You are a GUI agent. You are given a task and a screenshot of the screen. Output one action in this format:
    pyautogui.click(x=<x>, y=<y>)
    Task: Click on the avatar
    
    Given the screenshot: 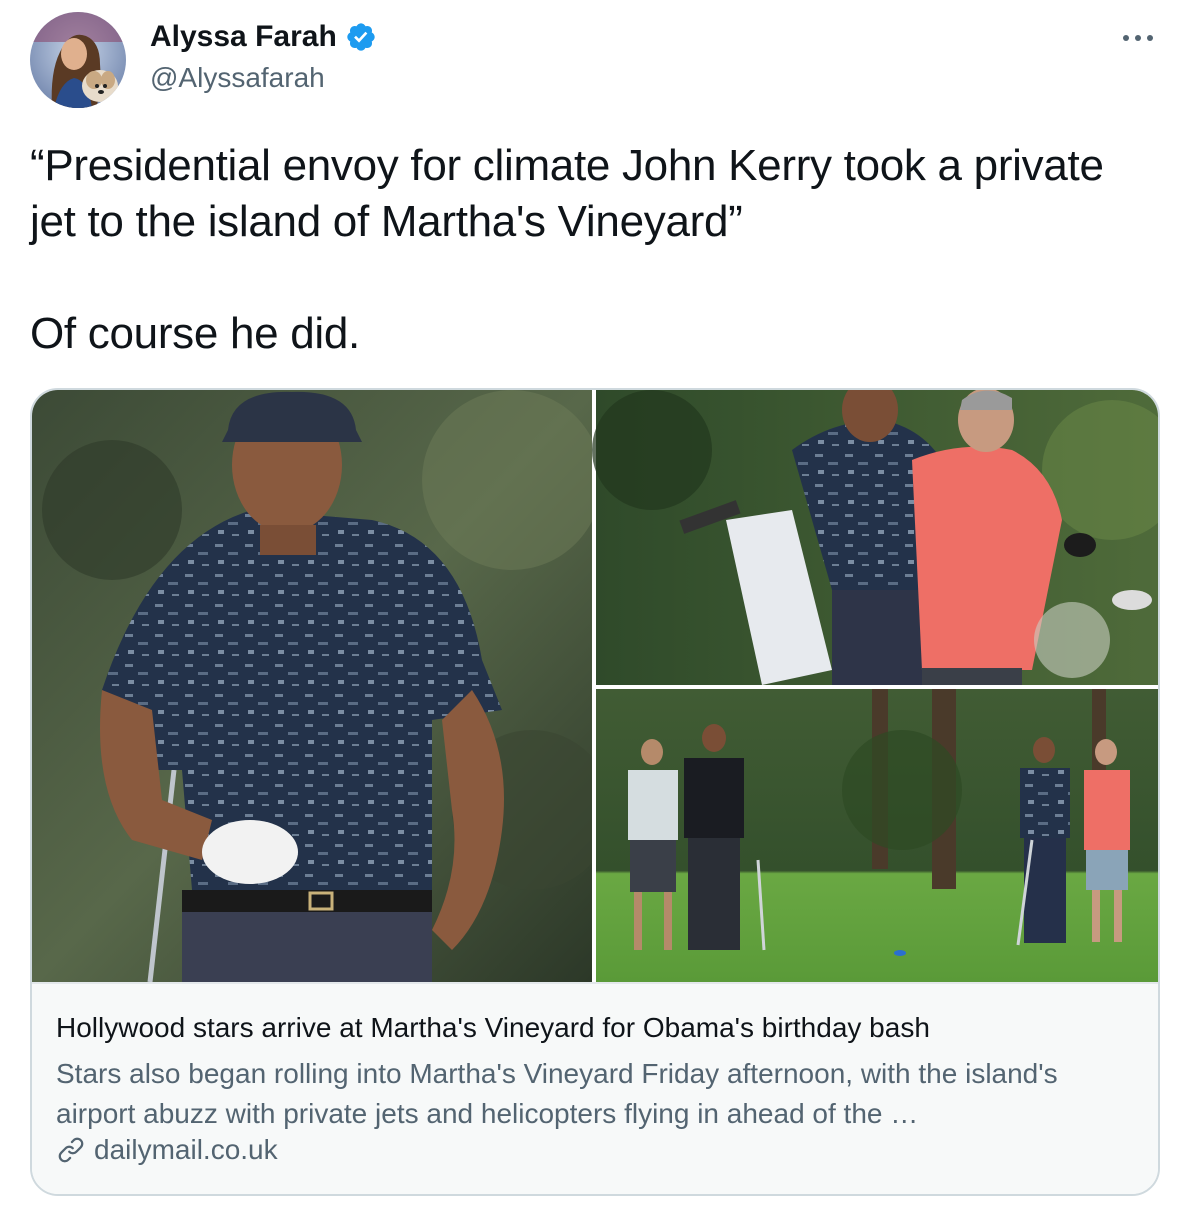 What is the action you would take?
    pyautogui.click(x=78, y=60)
    